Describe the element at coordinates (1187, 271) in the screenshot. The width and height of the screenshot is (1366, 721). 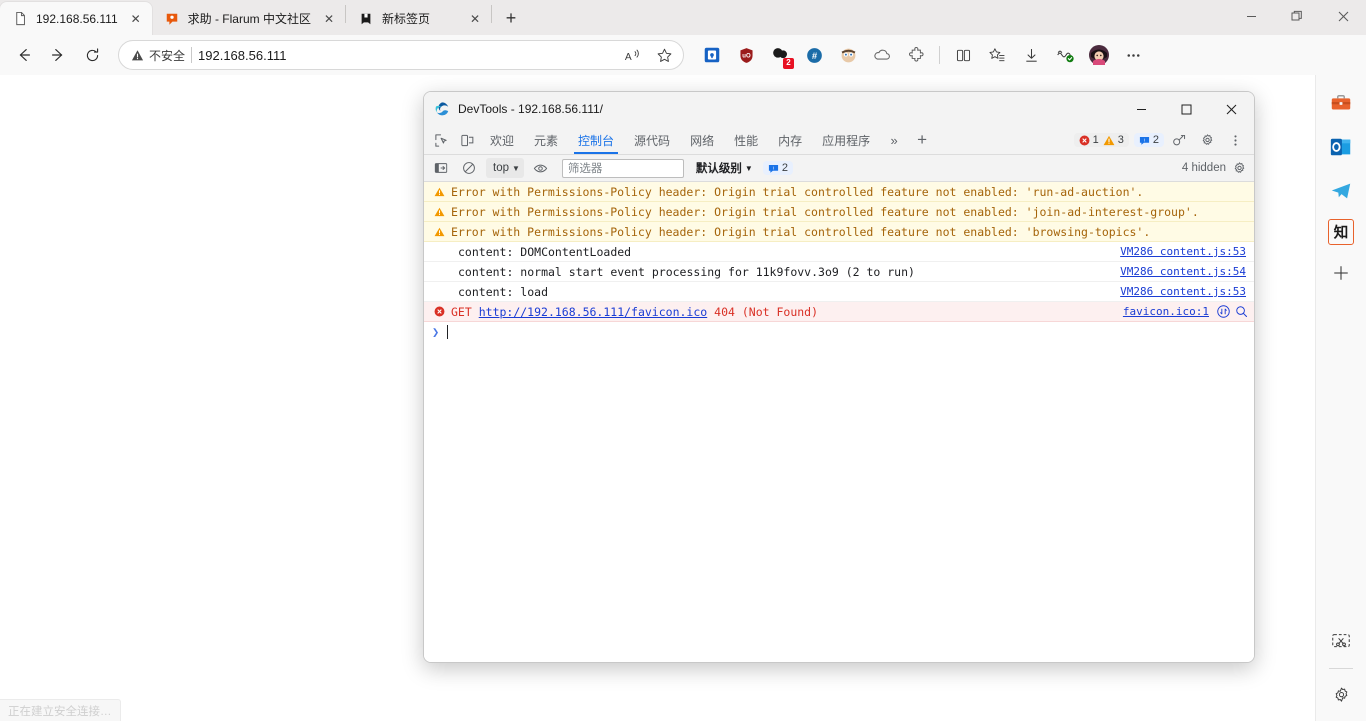
I see `console-source-link: VM286 content.js:54` at that location.